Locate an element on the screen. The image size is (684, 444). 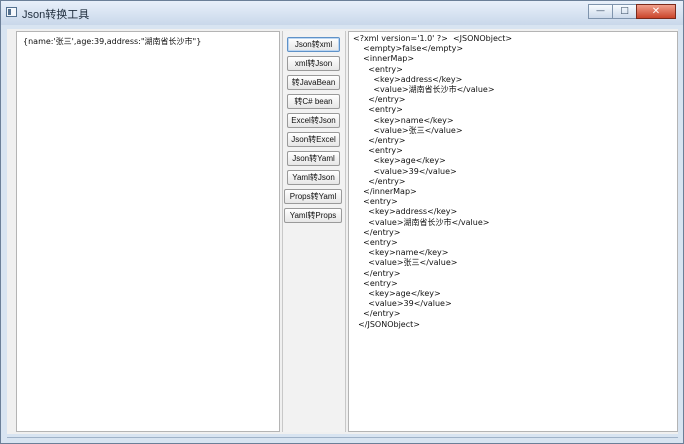
excel-to-json-button: Excel转Json is located at coordinates (313, 120).